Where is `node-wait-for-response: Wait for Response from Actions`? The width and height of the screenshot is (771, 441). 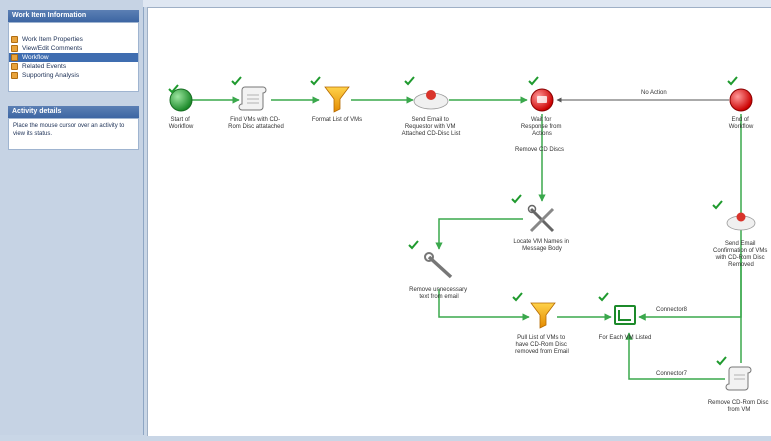 node-wait-for-response: Wait for Response from Actions is located at coordinates (542, 106).